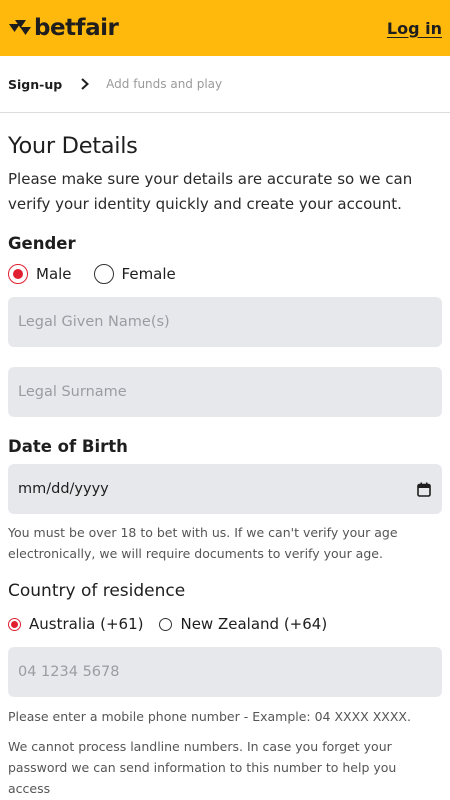 The image size is (450, 800). Describe the element at coordinates (73, 146) in the screenshot. I see `page-title: Your Details` at that location.